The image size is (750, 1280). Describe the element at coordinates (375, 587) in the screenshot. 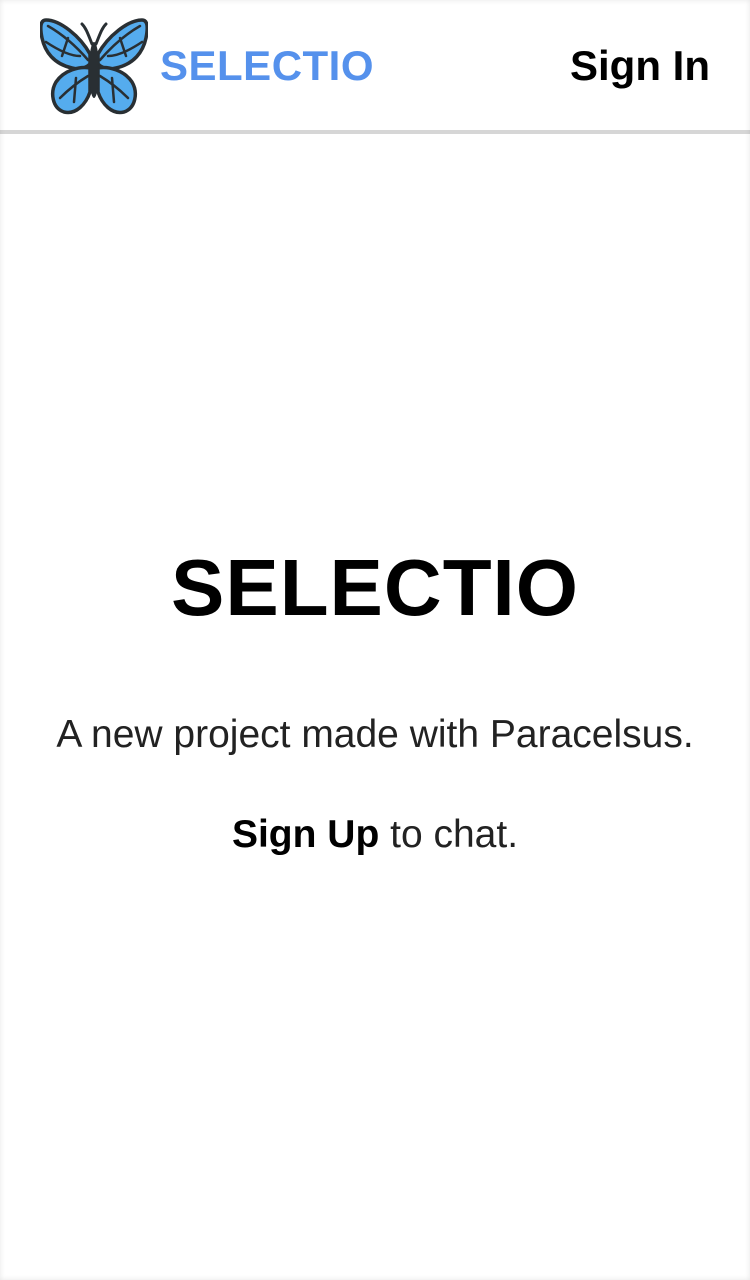

I see `page-title: SELECTIO` at that location.